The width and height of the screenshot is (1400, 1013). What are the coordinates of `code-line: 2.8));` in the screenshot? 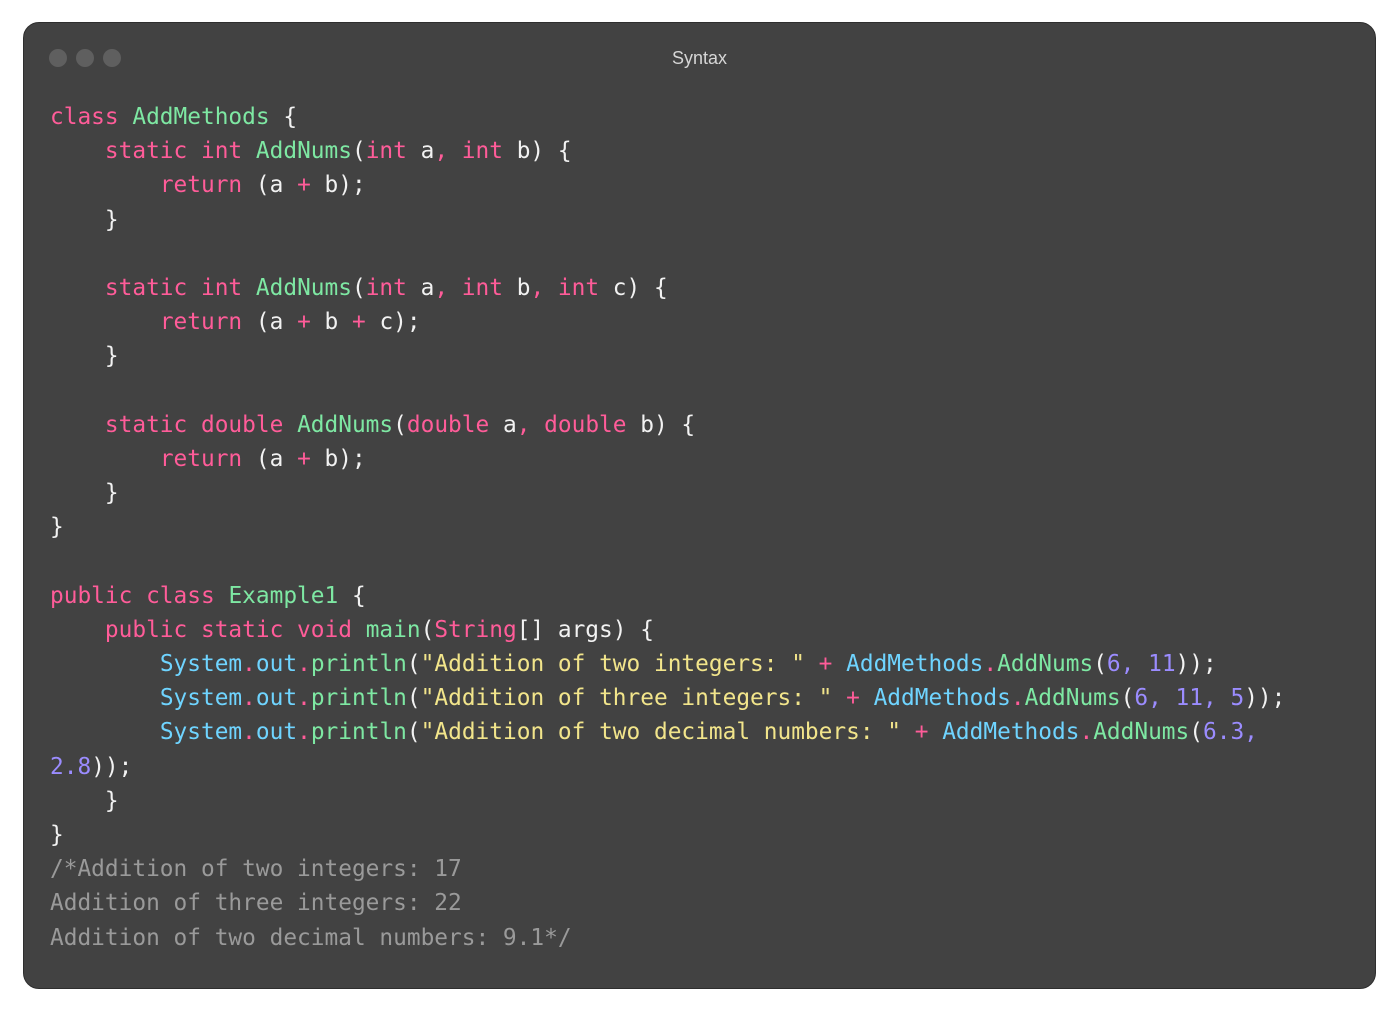 It's located at (667, 767).